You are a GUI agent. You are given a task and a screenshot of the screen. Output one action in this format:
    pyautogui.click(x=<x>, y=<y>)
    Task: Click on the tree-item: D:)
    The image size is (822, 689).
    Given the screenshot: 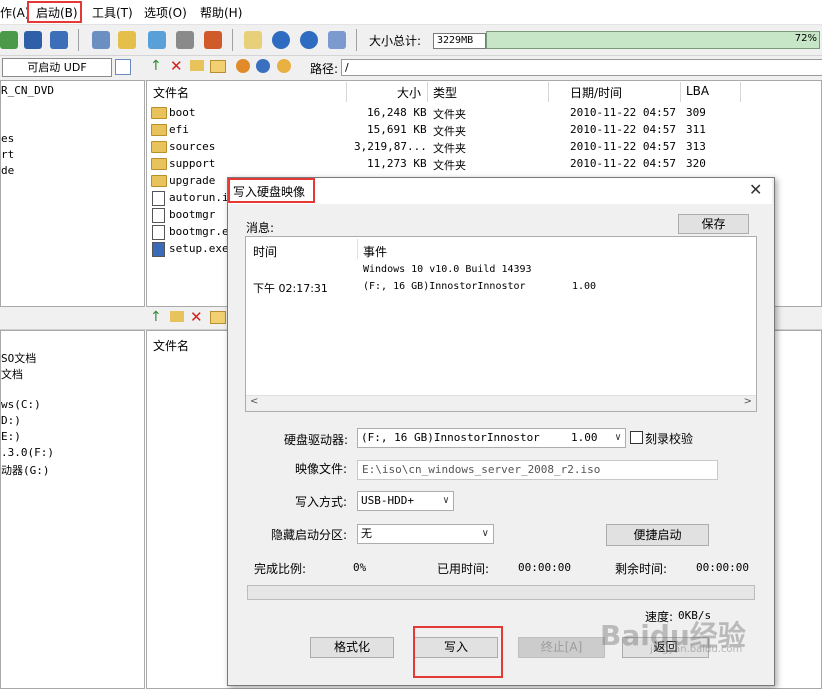 What is the action you would take?
    pyautogui.click(x=11, y=420)
    